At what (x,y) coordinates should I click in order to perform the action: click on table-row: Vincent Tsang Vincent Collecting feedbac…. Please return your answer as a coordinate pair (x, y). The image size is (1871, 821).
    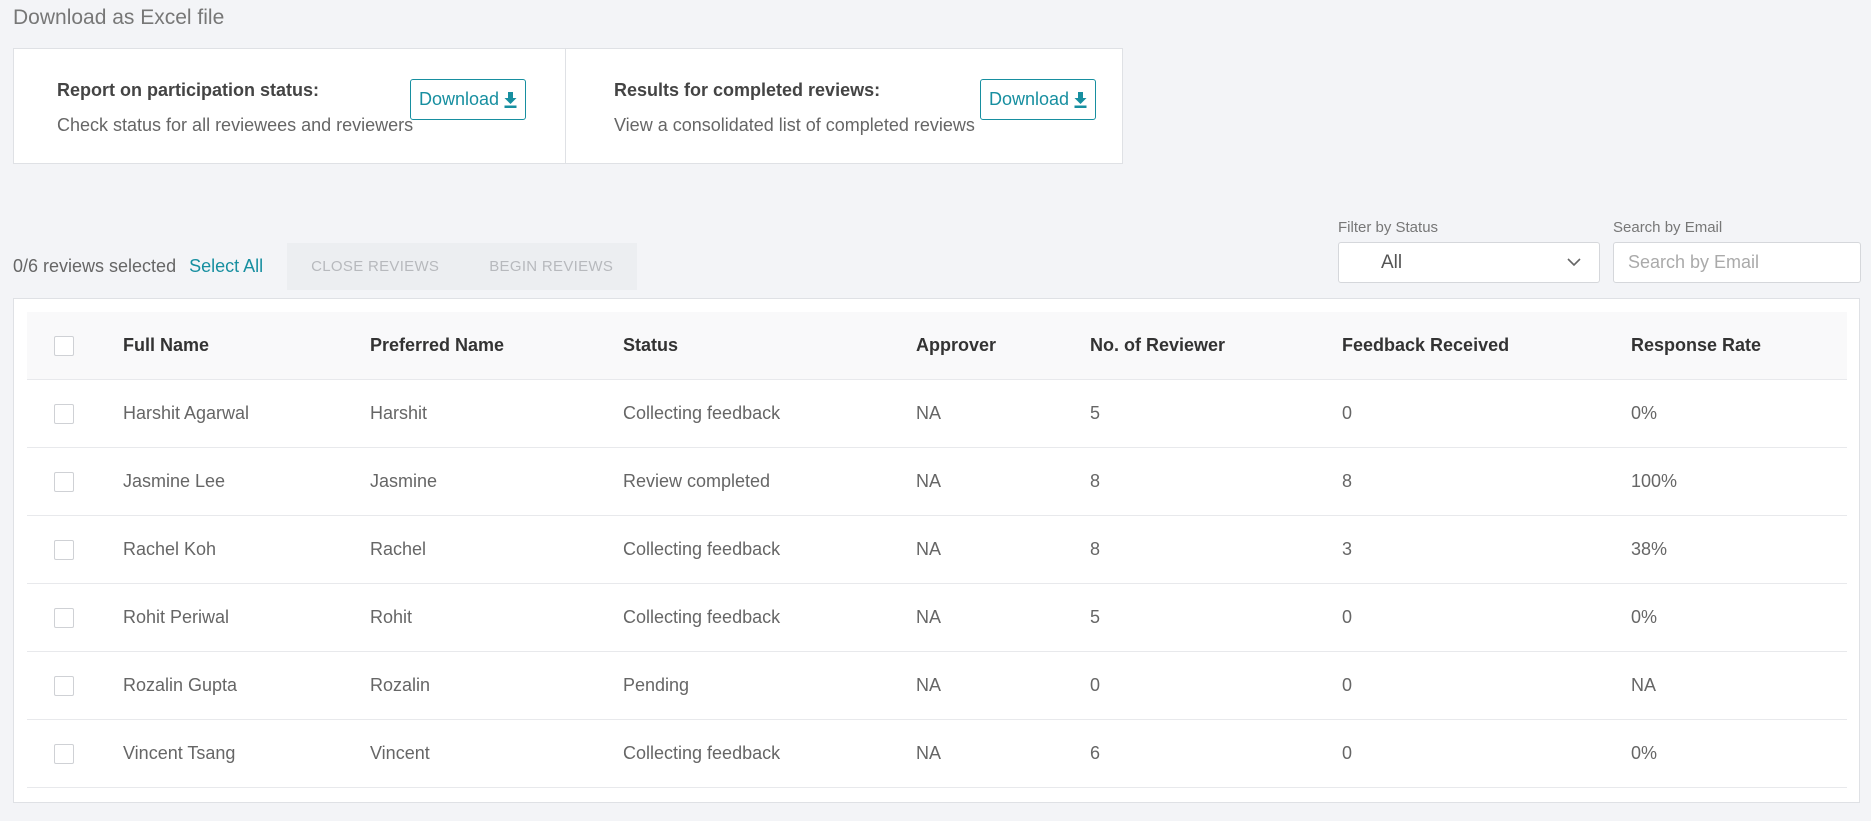
    Looking at the image, I should click on (937, 754).